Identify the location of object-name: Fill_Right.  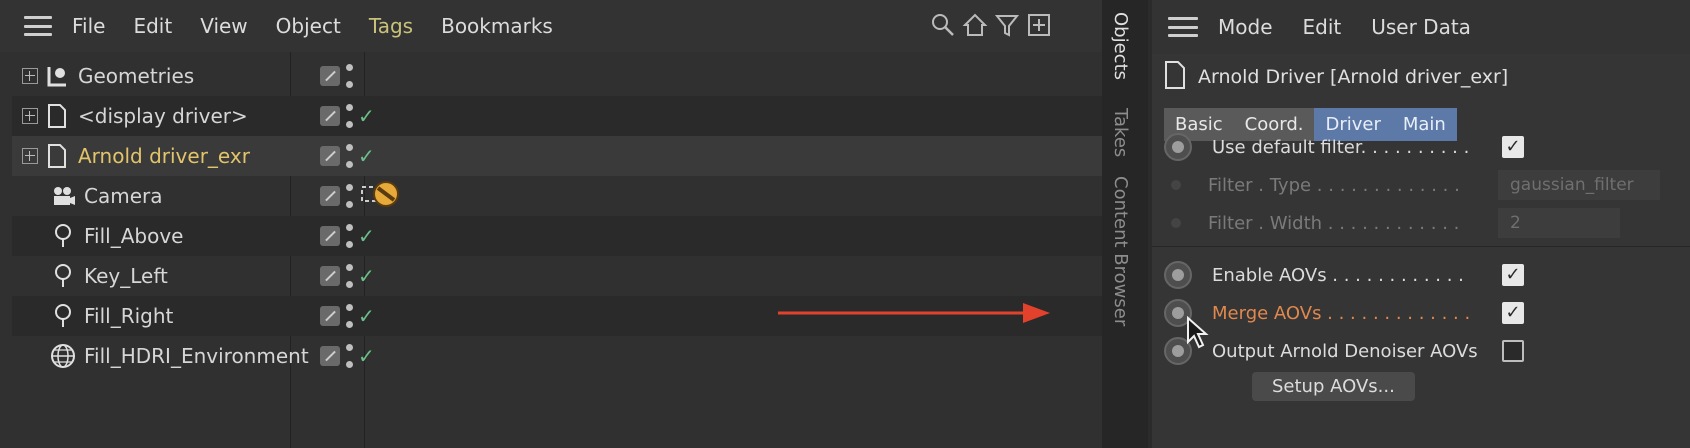
(195, 316).